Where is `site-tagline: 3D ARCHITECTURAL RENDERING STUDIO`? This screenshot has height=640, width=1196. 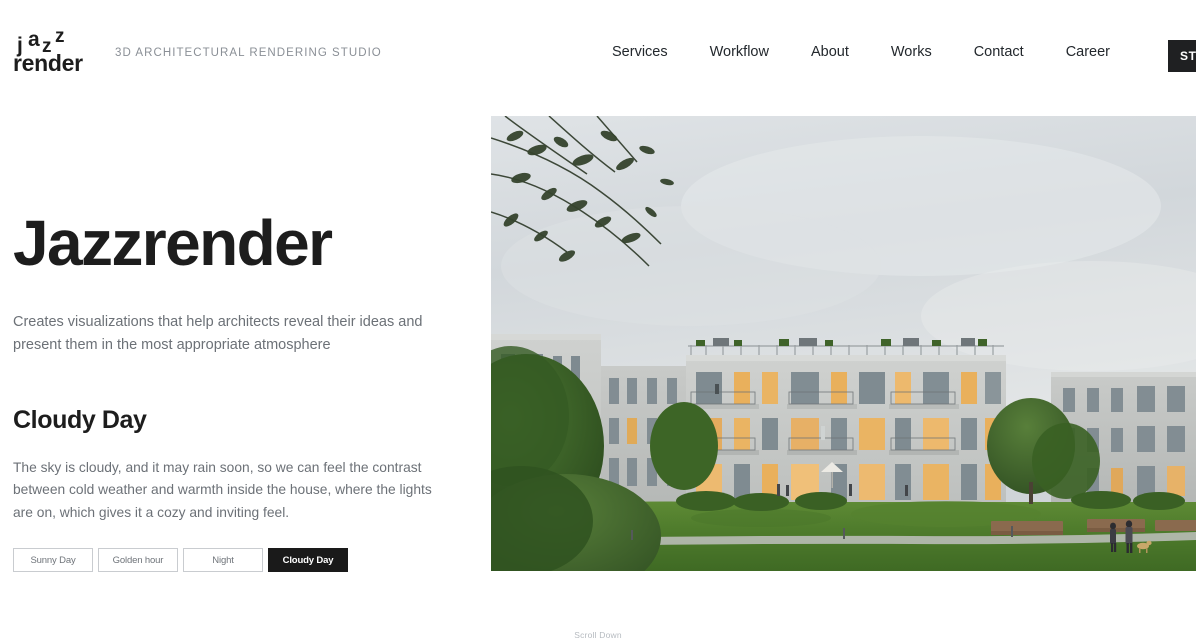 site-tagline: 3D ARCHITECTURAL RENDERING STUDIO is located at coordinates (248, 53).